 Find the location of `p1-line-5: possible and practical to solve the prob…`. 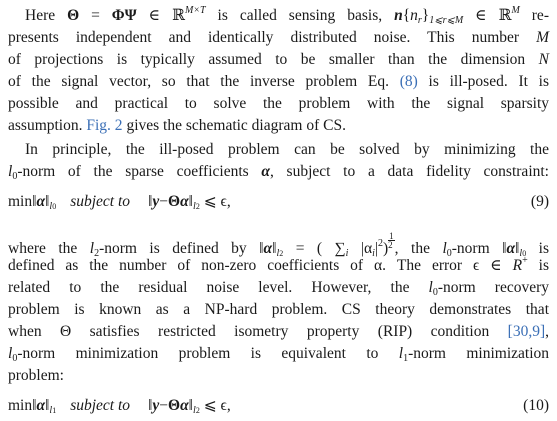

p1-line-5: possible and practical to solve the prob… is located at coordinates (278, 103).